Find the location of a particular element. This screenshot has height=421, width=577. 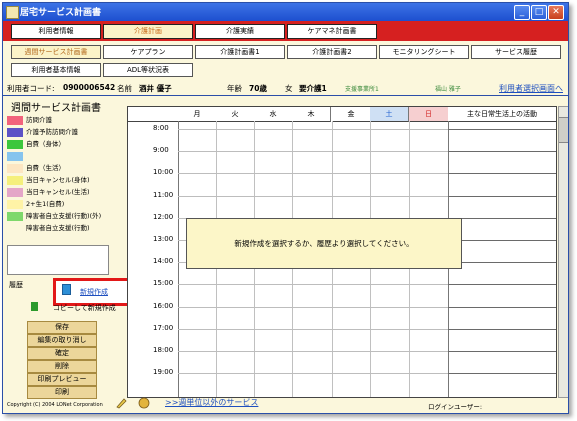

time-label: 13:00 is located at coordinates (163, 239).